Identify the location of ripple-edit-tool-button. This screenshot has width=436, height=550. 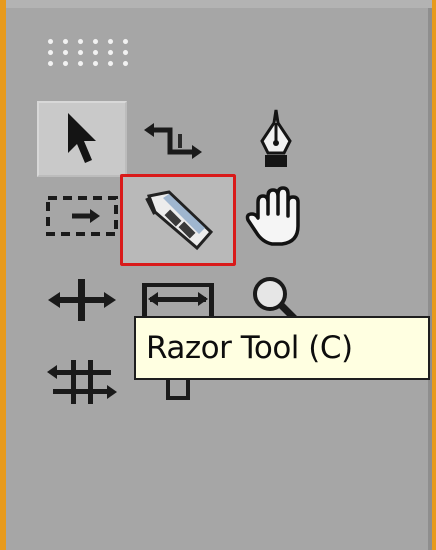
(178, 139).